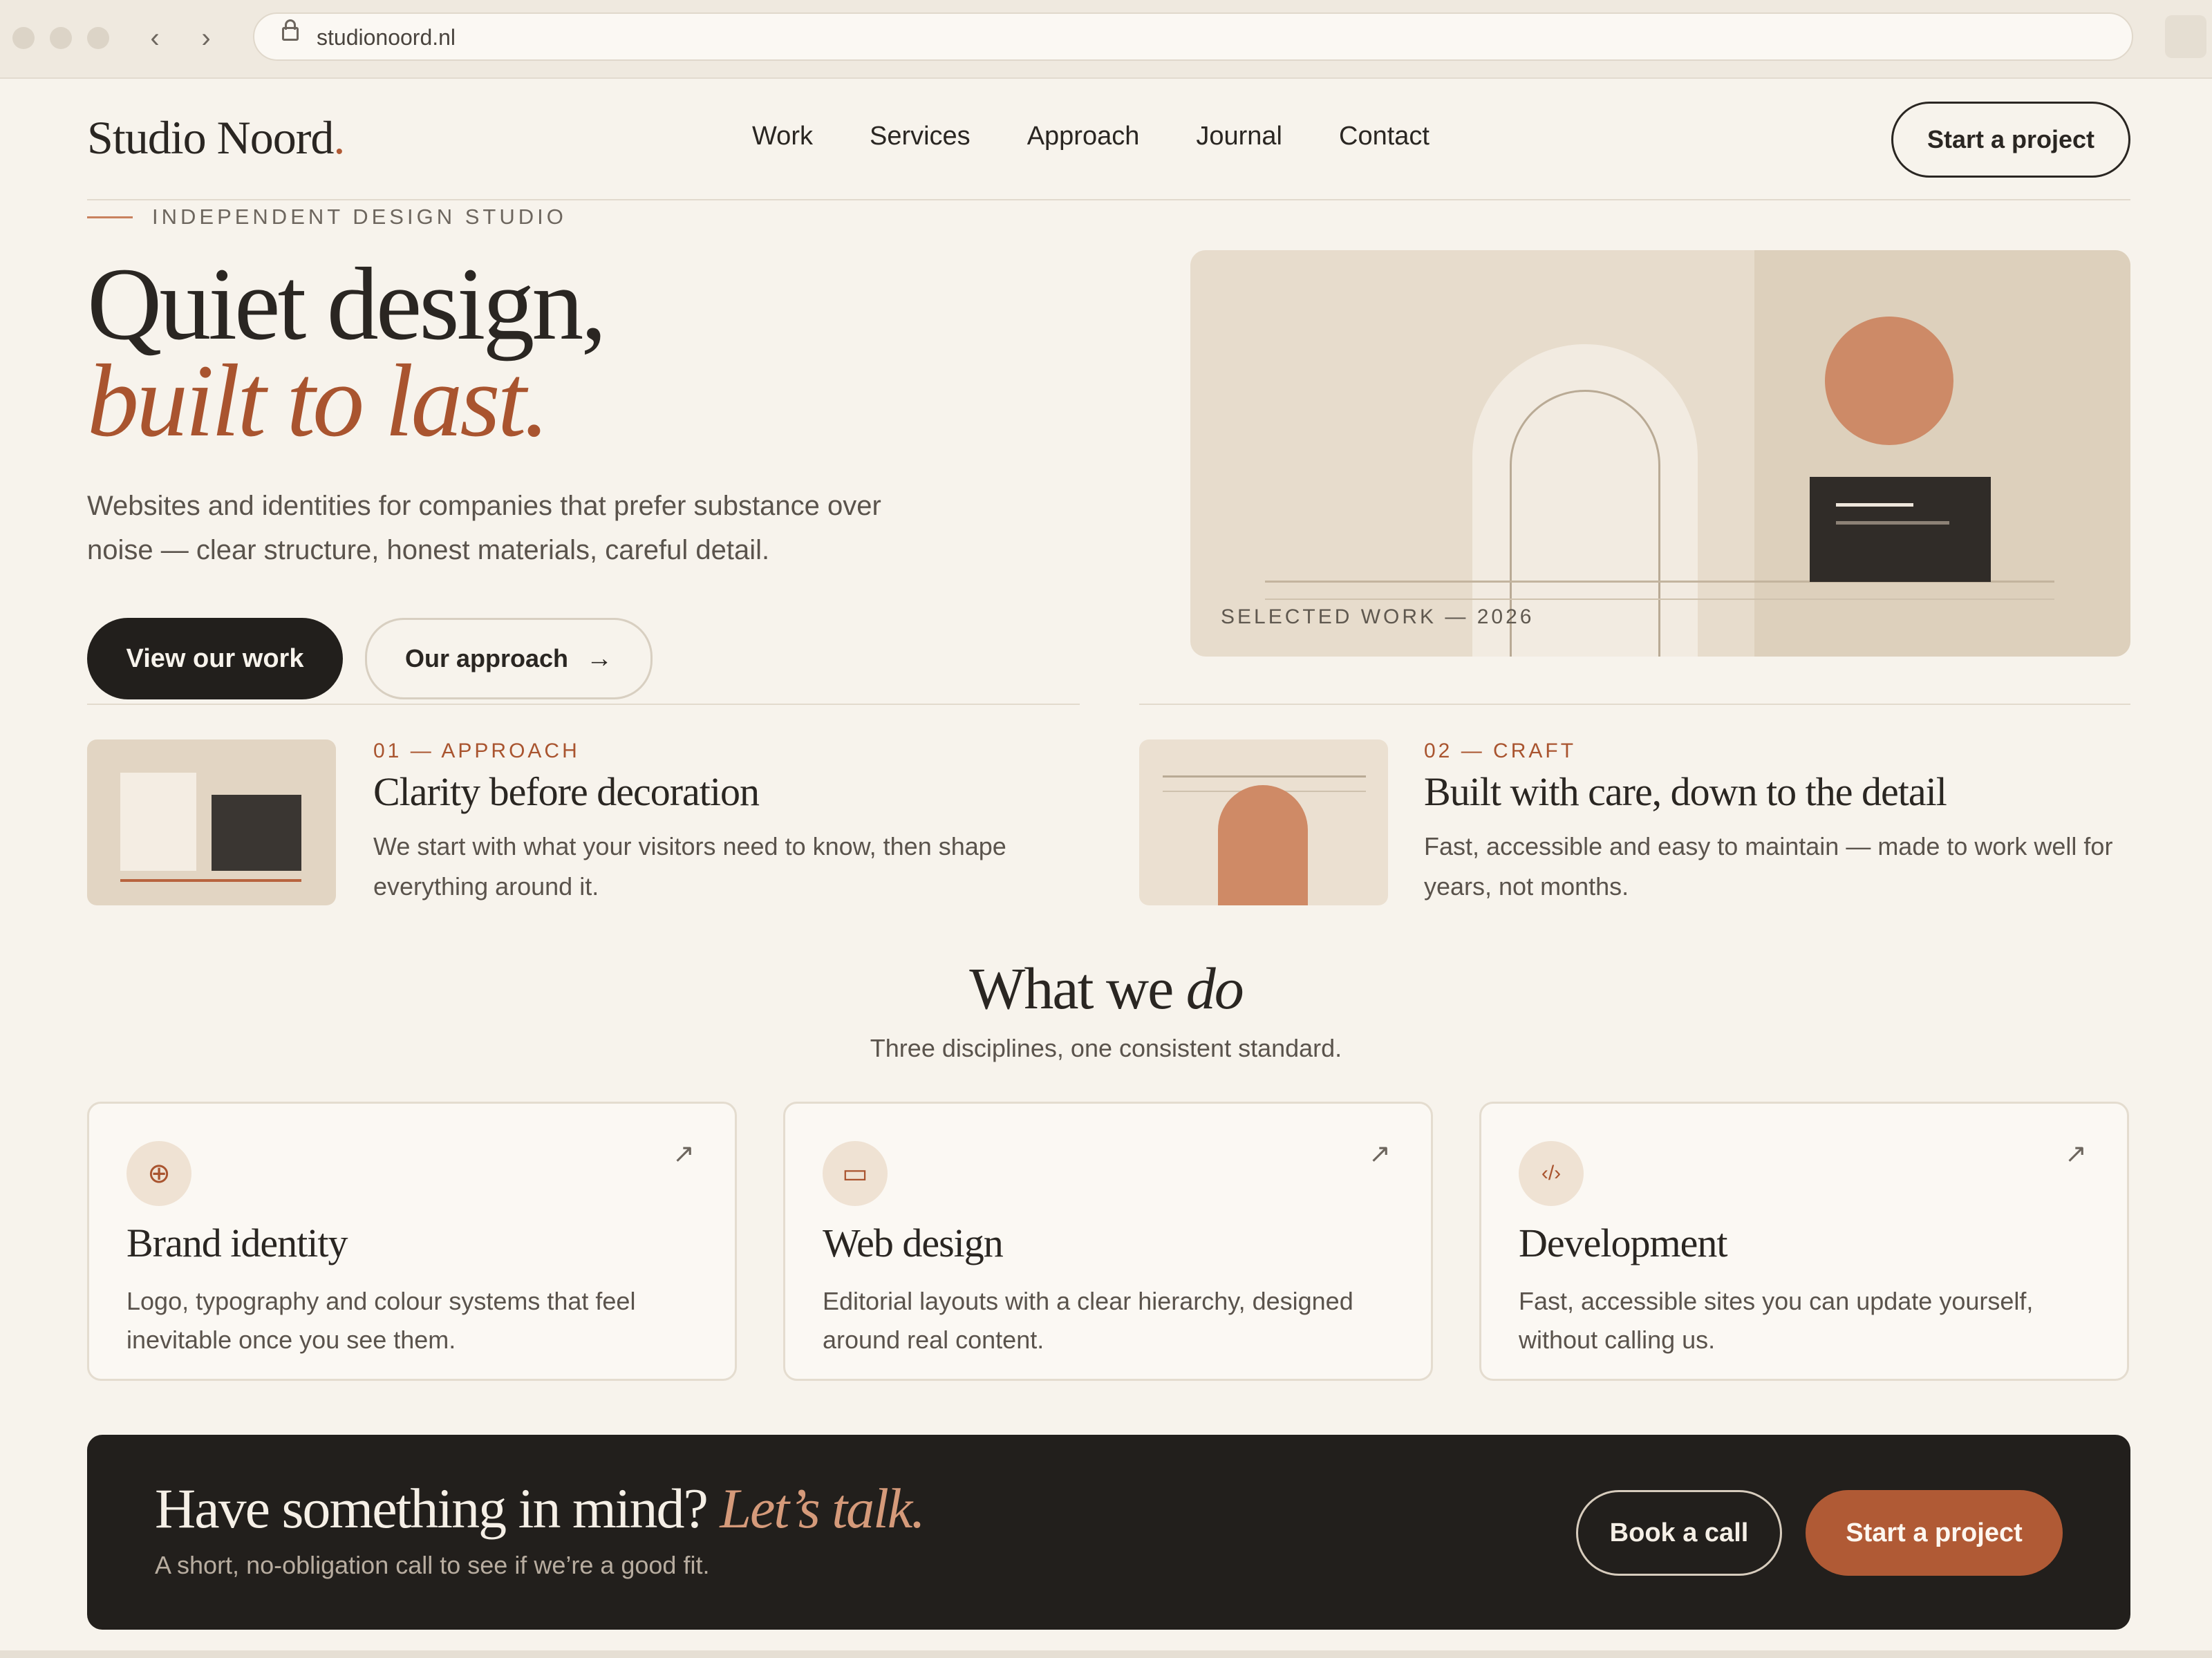 The width and height of the screenshot is (2212, 1658). Describe the element at coordinates (1239, 136) in the screenshot. I see `nav-journal: Journal` at that location.